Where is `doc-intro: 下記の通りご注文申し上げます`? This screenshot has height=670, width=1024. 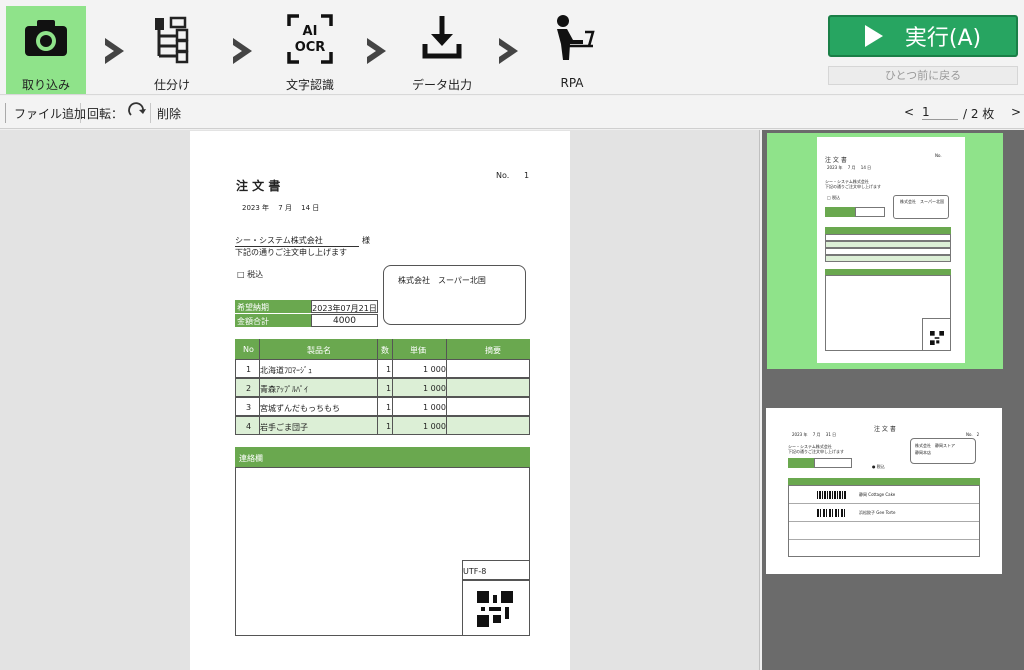 doc-intro: 下記の通りご注文申し上げます is located at coordinates (291, 252).